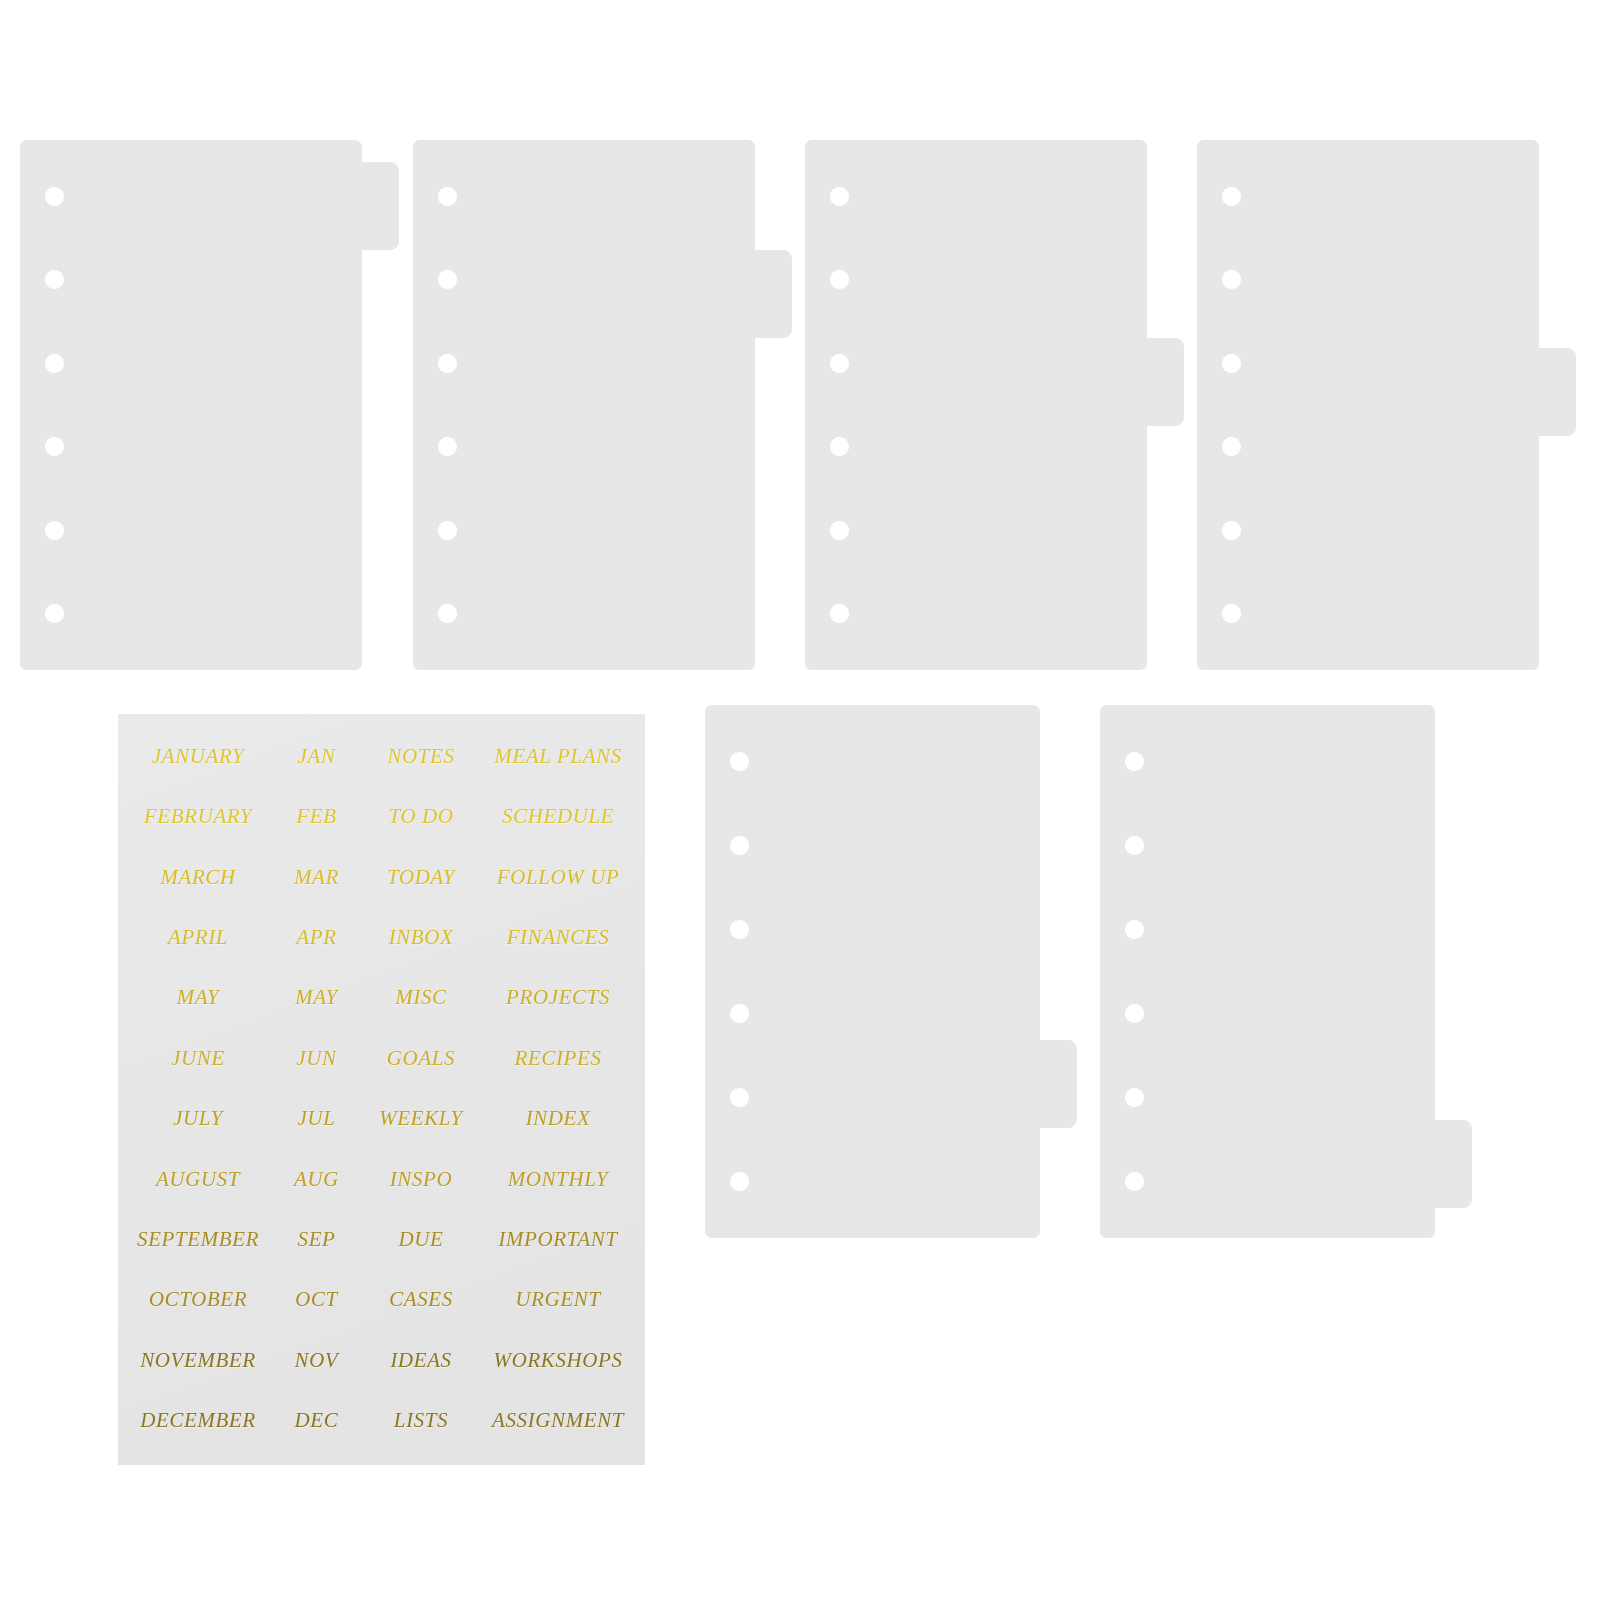 The height and width of the screenshot is (1600, 1600). Describe the element at coordinates (421, 997) in the screenshot. I see `sticker-label: MISC` at that location.